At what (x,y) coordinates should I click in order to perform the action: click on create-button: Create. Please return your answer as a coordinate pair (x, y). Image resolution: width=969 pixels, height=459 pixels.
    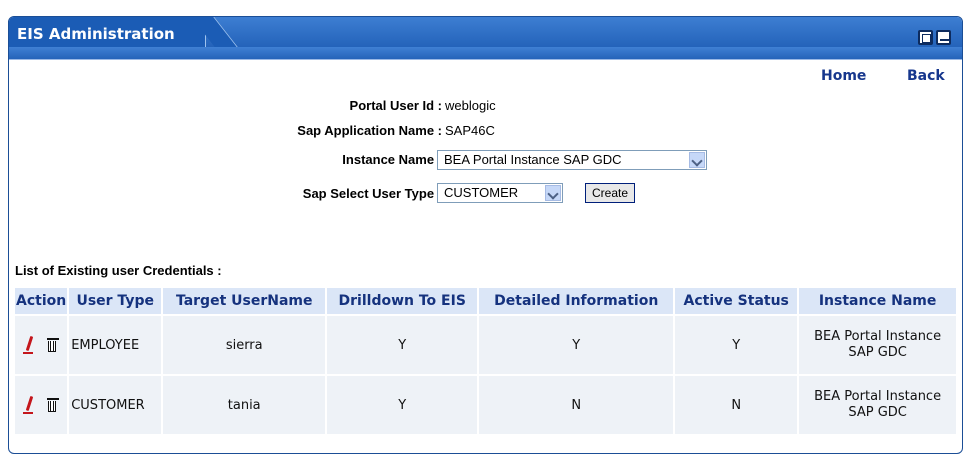
    Looking at the image, I should click on (610, 193).